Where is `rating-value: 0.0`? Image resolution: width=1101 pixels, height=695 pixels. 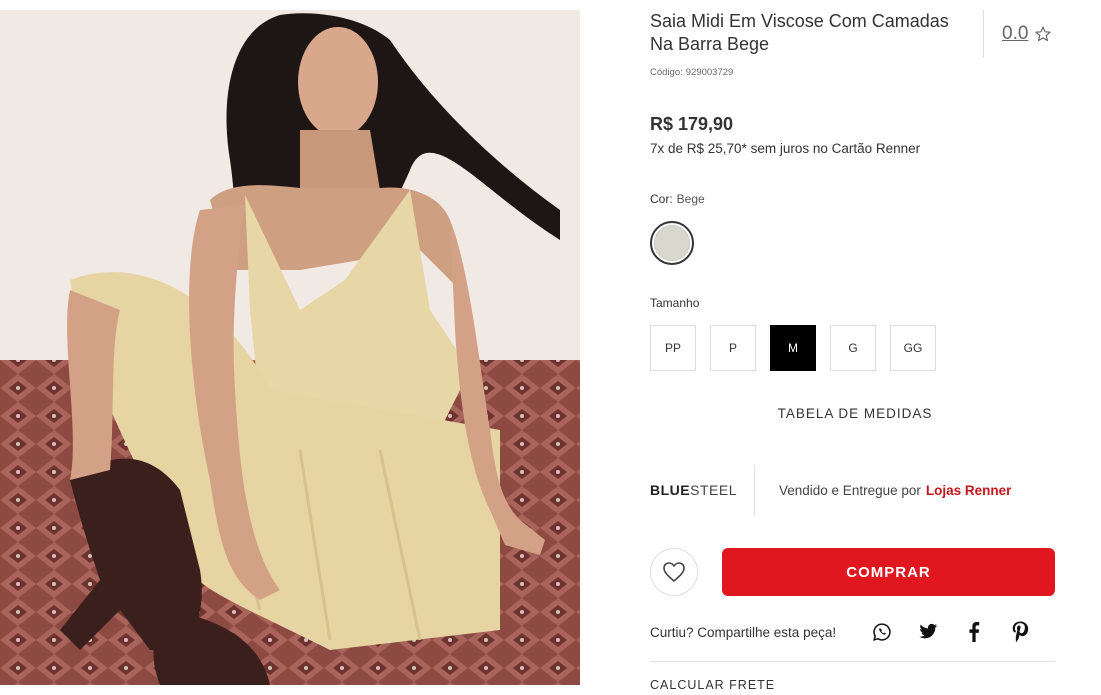
rating-value: 0.0 is located at coordinates (1015, 34).